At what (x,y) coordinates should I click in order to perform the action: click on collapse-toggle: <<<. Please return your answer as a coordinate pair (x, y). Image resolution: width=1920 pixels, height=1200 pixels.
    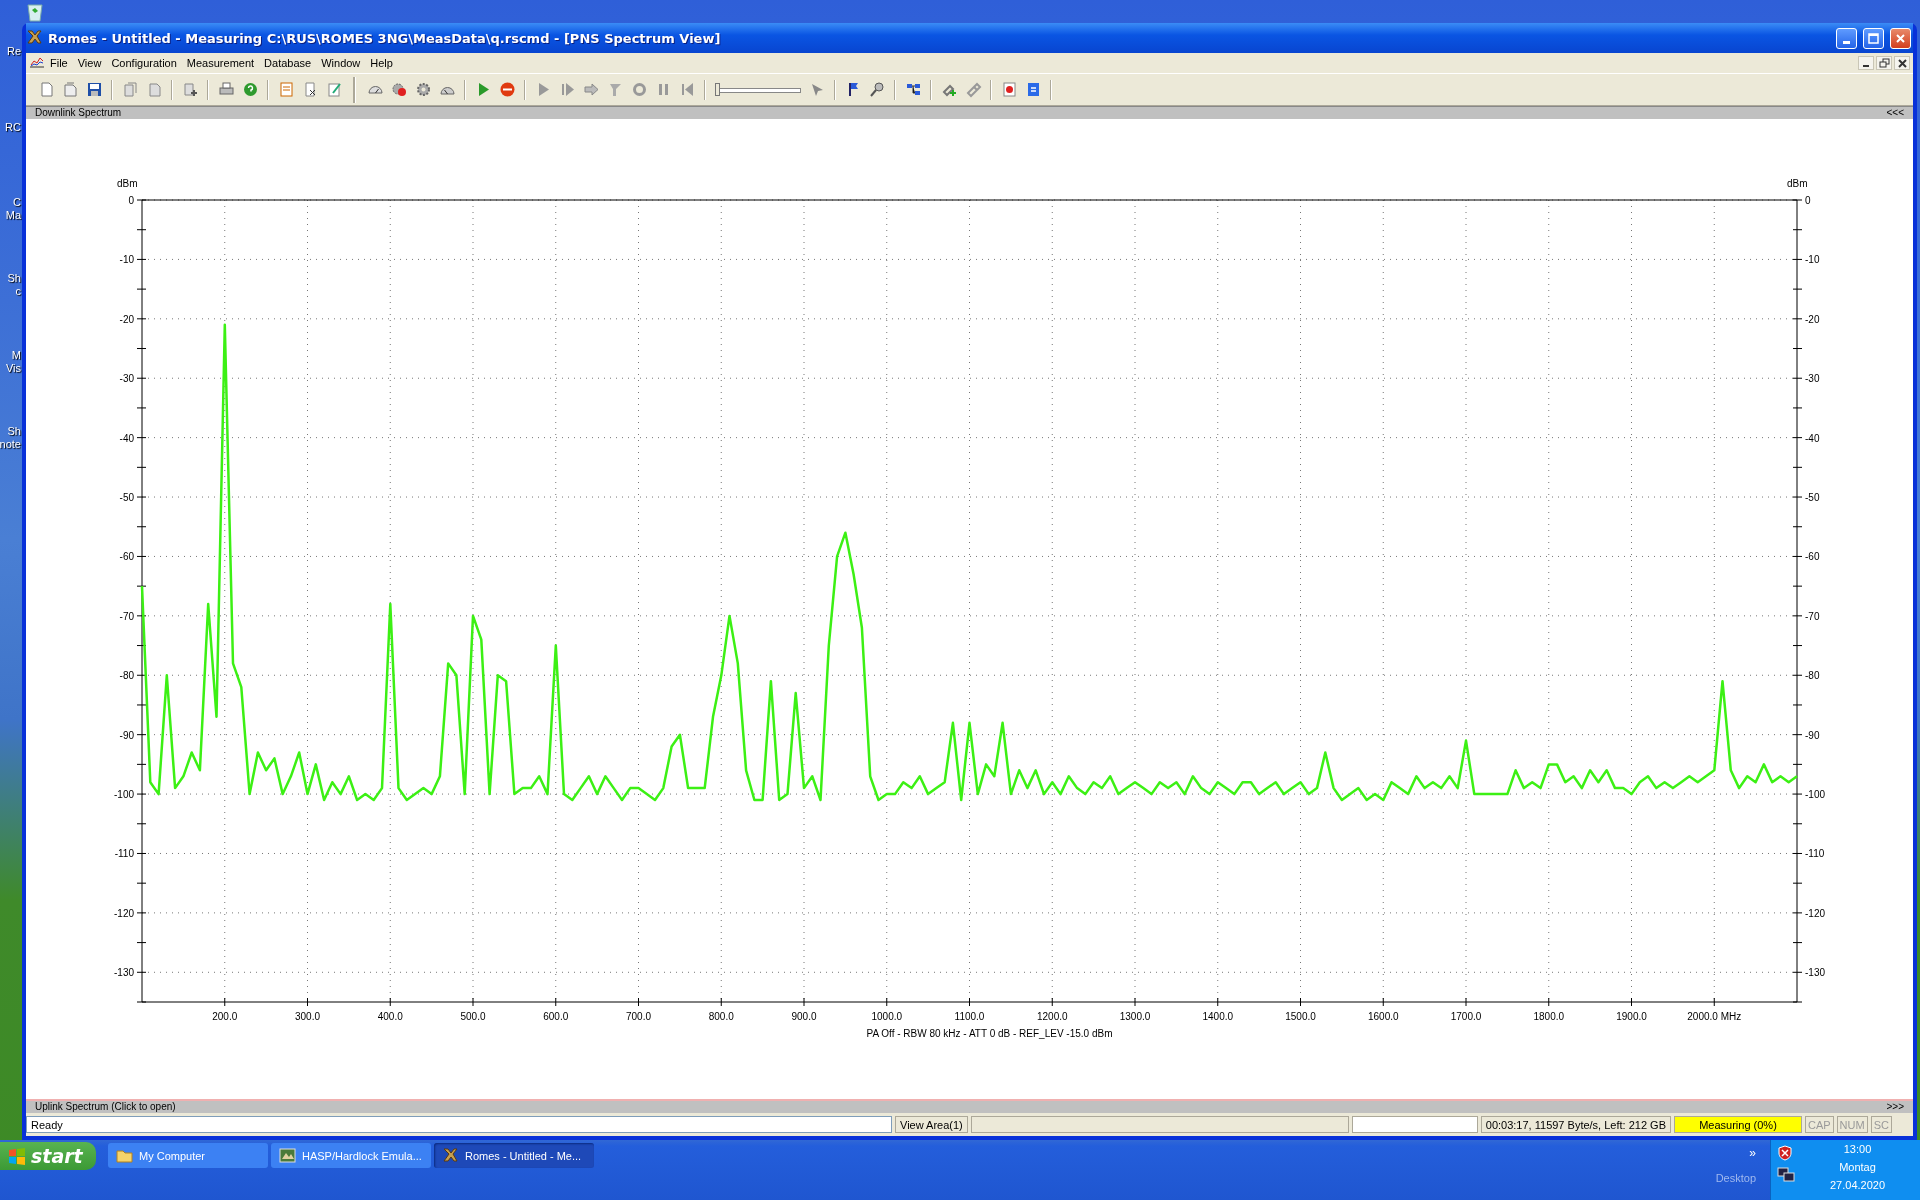
    Looking at the image, I should click on (1895, 113).